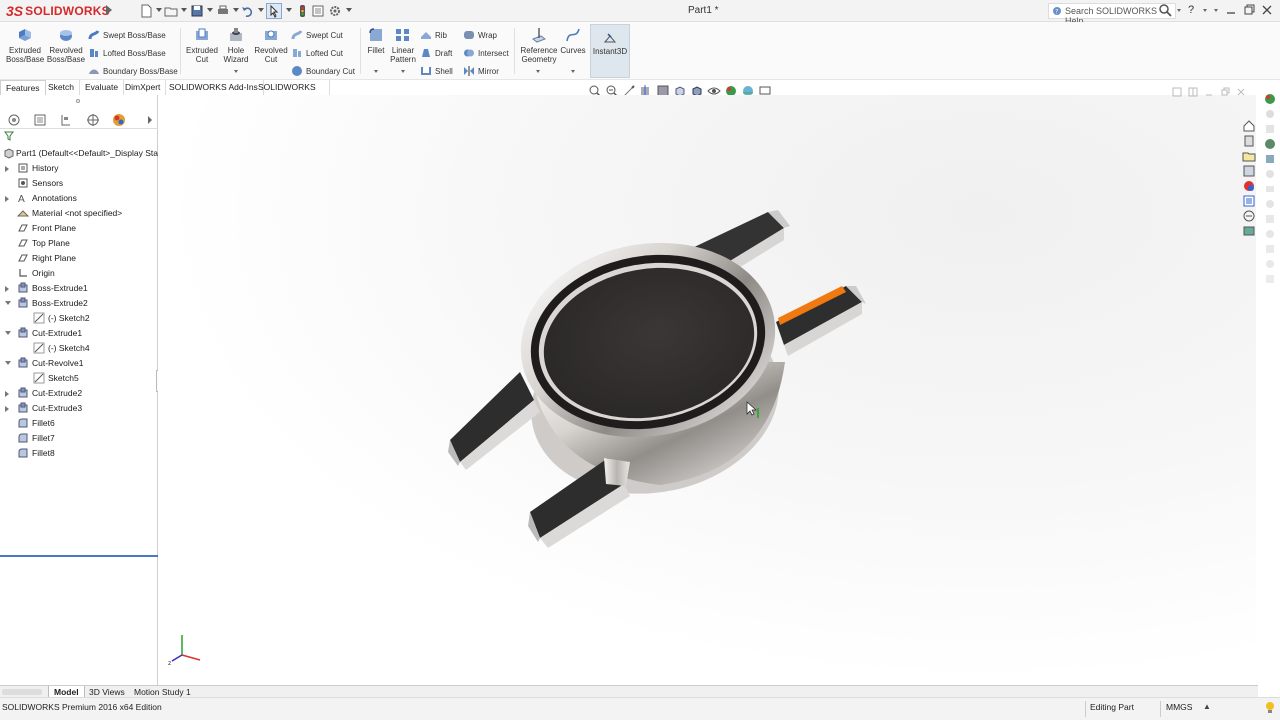  Describe the element at coordinates (79, 303) in the screenshot. I see `tree-item-boss-extrude2: Boss-Extrude2` at that location.